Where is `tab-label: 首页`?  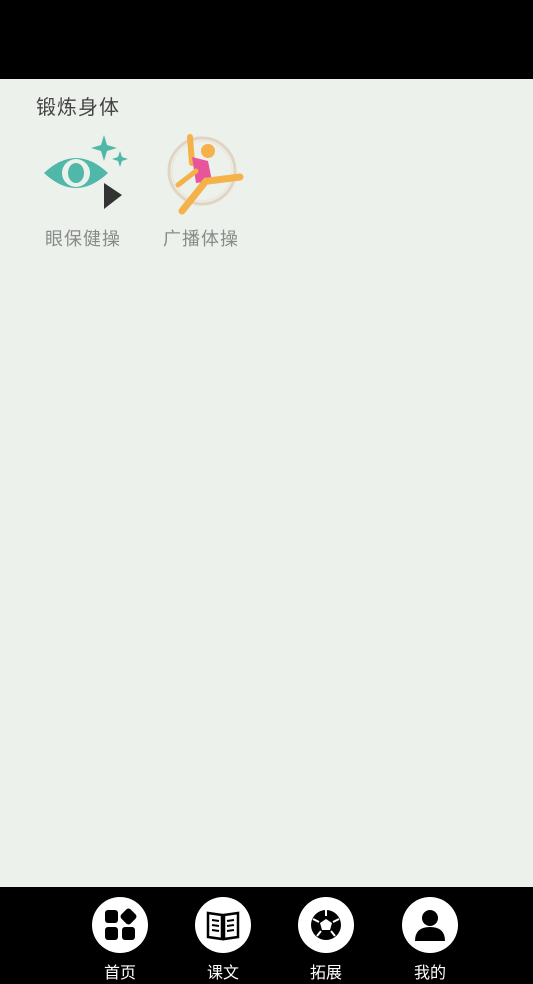 tab-label: 首页 is located at coordinates (119, 972).